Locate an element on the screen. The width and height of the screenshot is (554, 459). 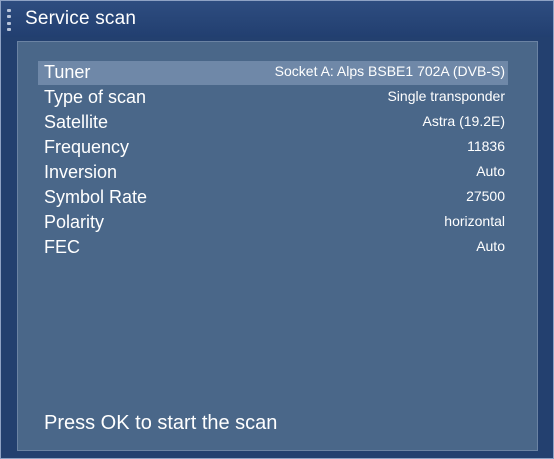
setting-row-polarity: Polarity horizontal is located at coordinates (273, 223).